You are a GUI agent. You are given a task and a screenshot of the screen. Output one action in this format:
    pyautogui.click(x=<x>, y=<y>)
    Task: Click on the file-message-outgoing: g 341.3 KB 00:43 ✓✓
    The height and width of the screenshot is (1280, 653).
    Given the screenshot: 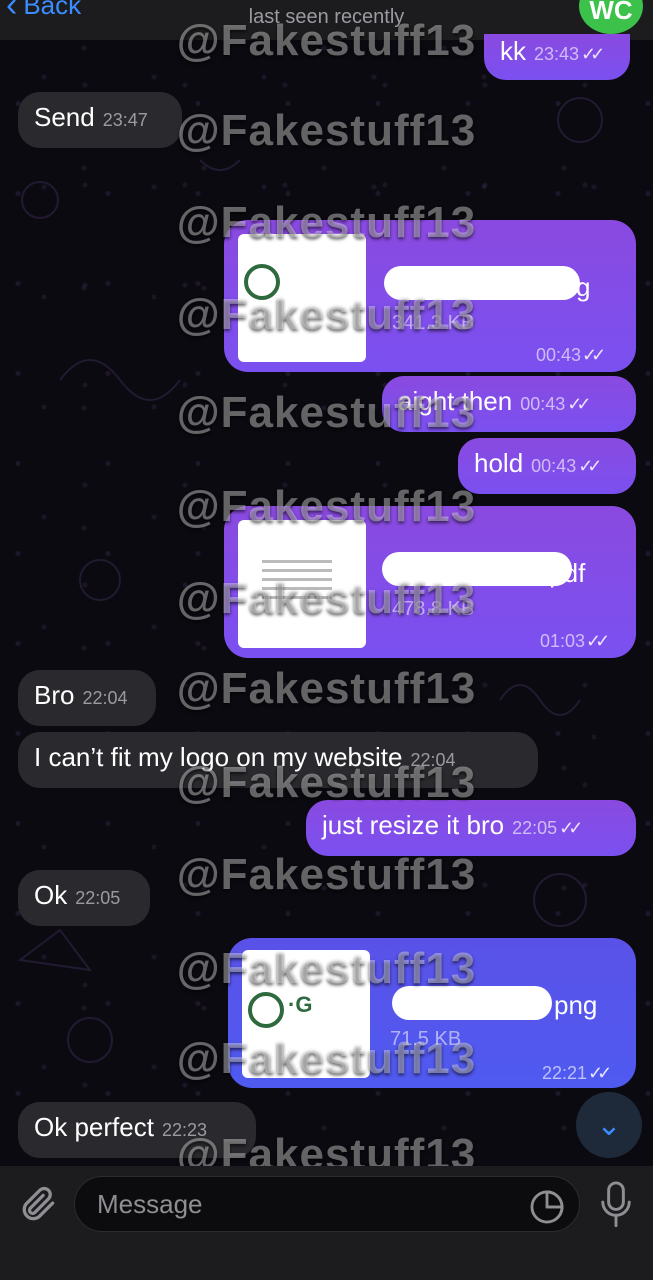 What is the action you would take?
    pyautogui.click(x=430, y=296)
    